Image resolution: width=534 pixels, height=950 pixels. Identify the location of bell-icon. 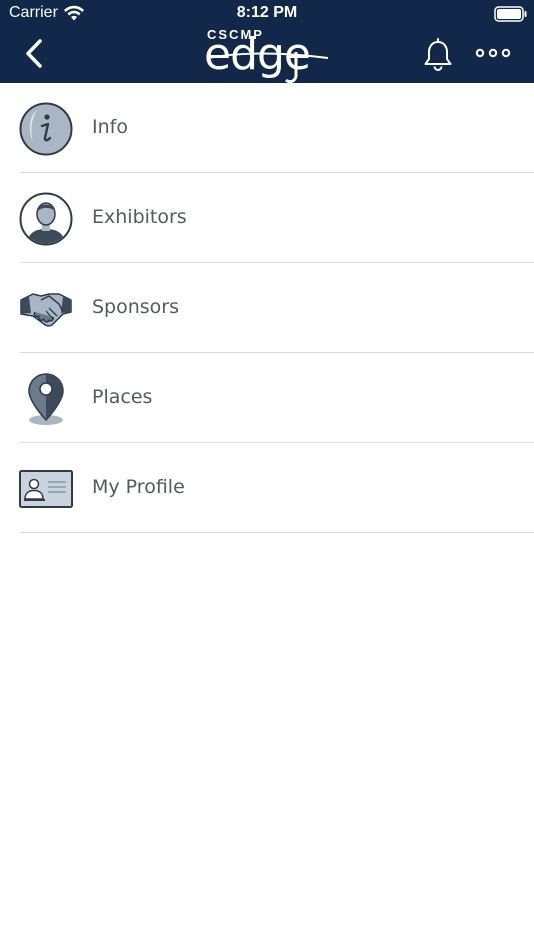
(438, 54).